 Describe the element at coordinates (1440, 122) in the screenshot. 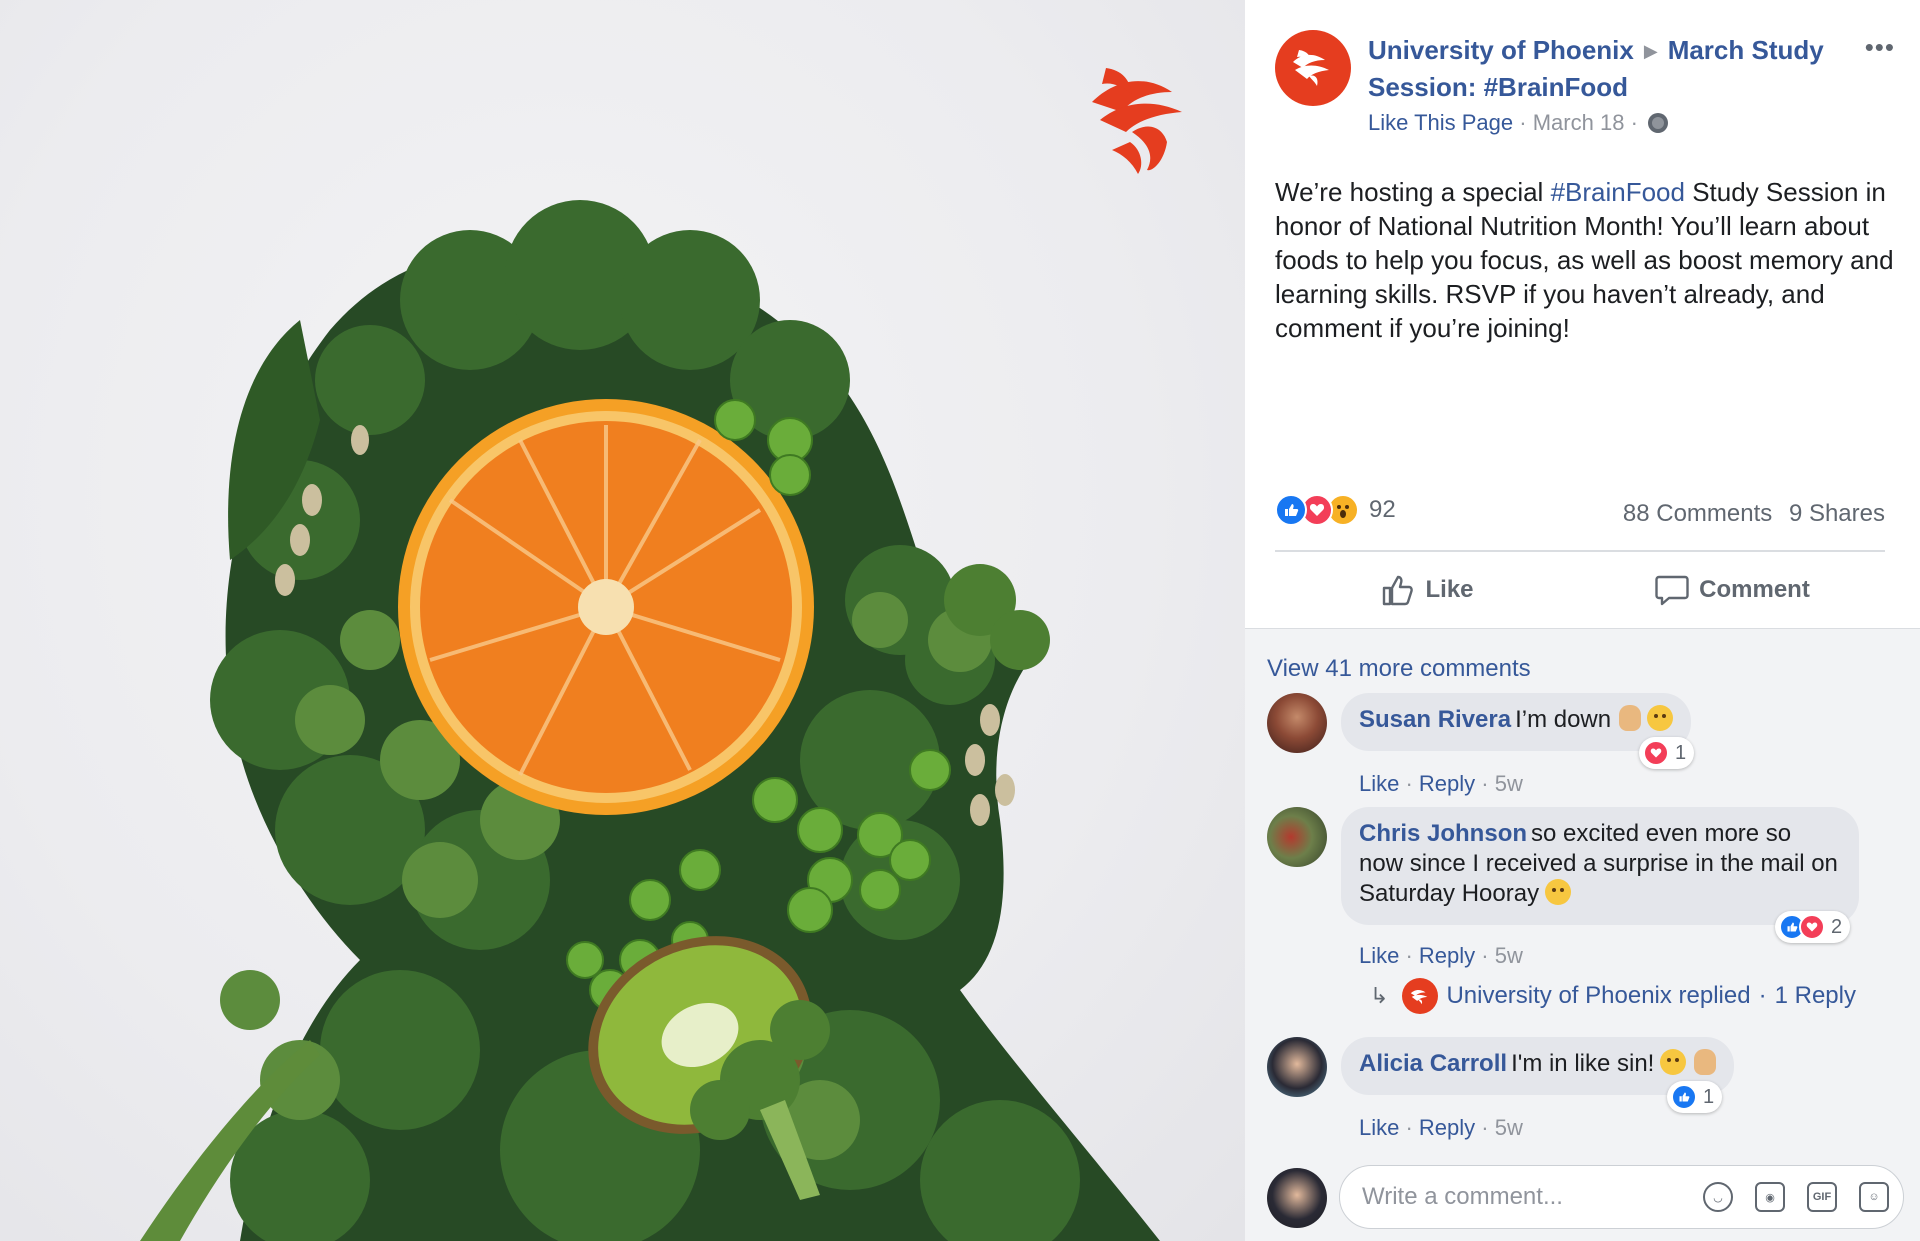

I see `like-page-link: Like This Page` at that location.